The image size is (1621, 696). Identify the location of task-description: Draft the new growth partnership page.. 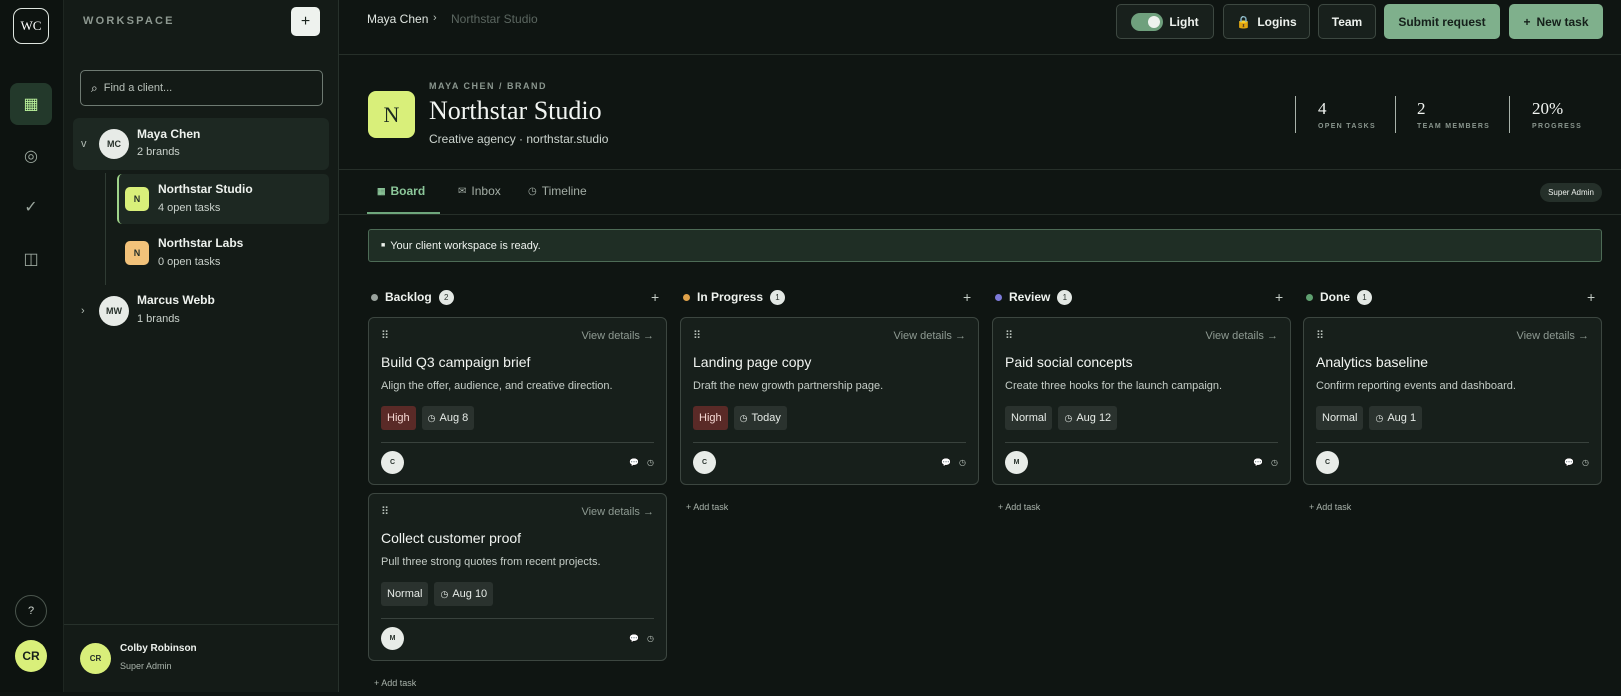
(788, 386).